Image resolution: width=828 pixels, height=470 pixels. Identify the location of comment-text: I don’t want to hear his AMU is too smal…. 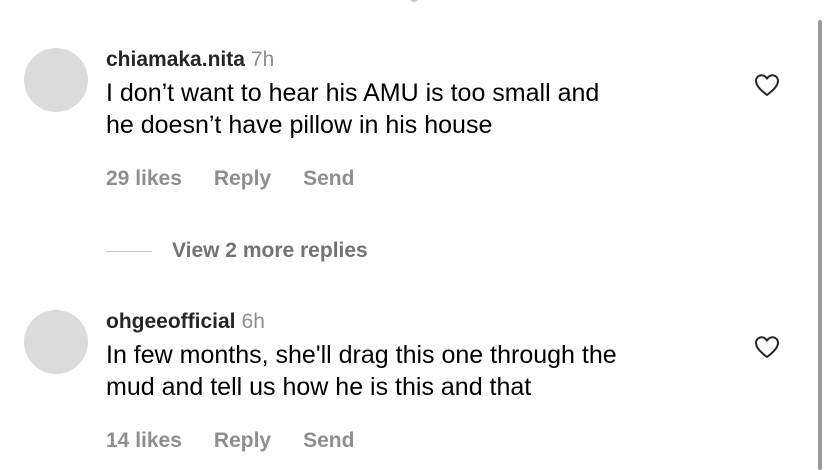
(416, 109).